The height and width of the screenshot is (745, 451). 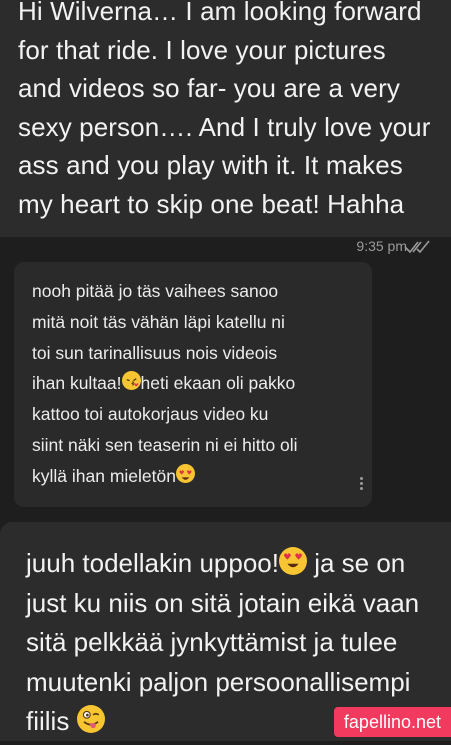 What do you see at coordinates (158, 321) in the screenshot?
I see `message-line: mitä noit täs vähän läpi katellu ni` at bounding box center [158, 321].